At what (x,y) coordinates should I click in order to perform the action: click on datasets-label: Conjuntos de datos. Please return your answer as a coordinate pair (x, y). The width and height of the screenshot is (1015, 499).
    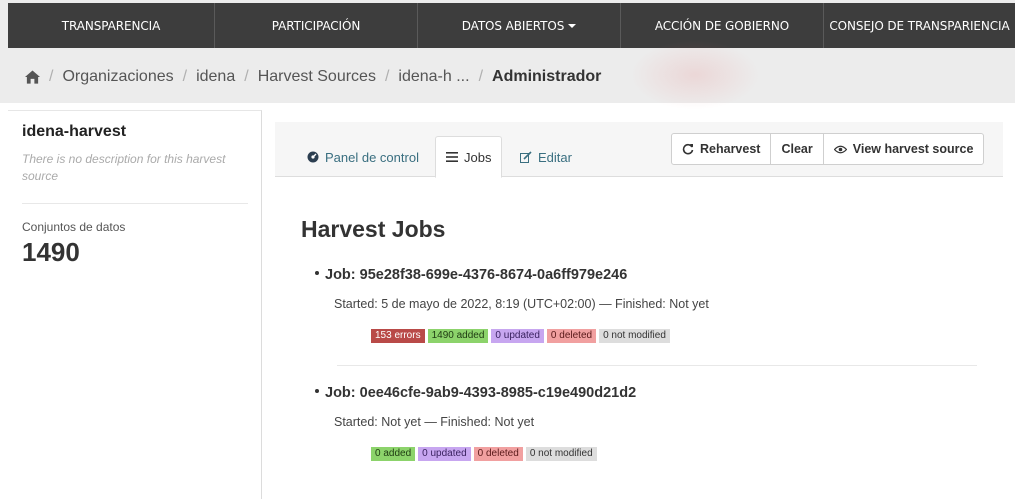
    Looking at the image, I should click on (74, 227).